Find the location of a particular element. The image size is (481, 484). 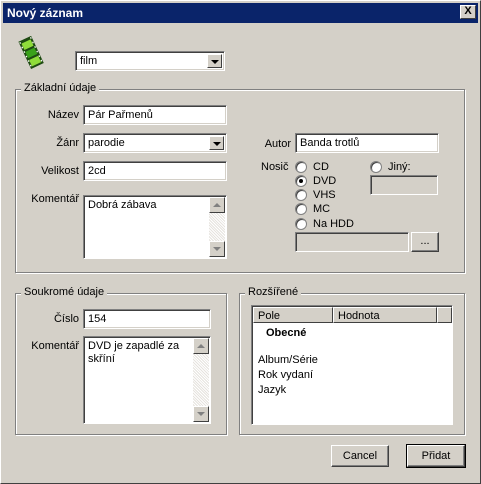

radio-other-label: Jiný: is located at coordinates (399, 167).